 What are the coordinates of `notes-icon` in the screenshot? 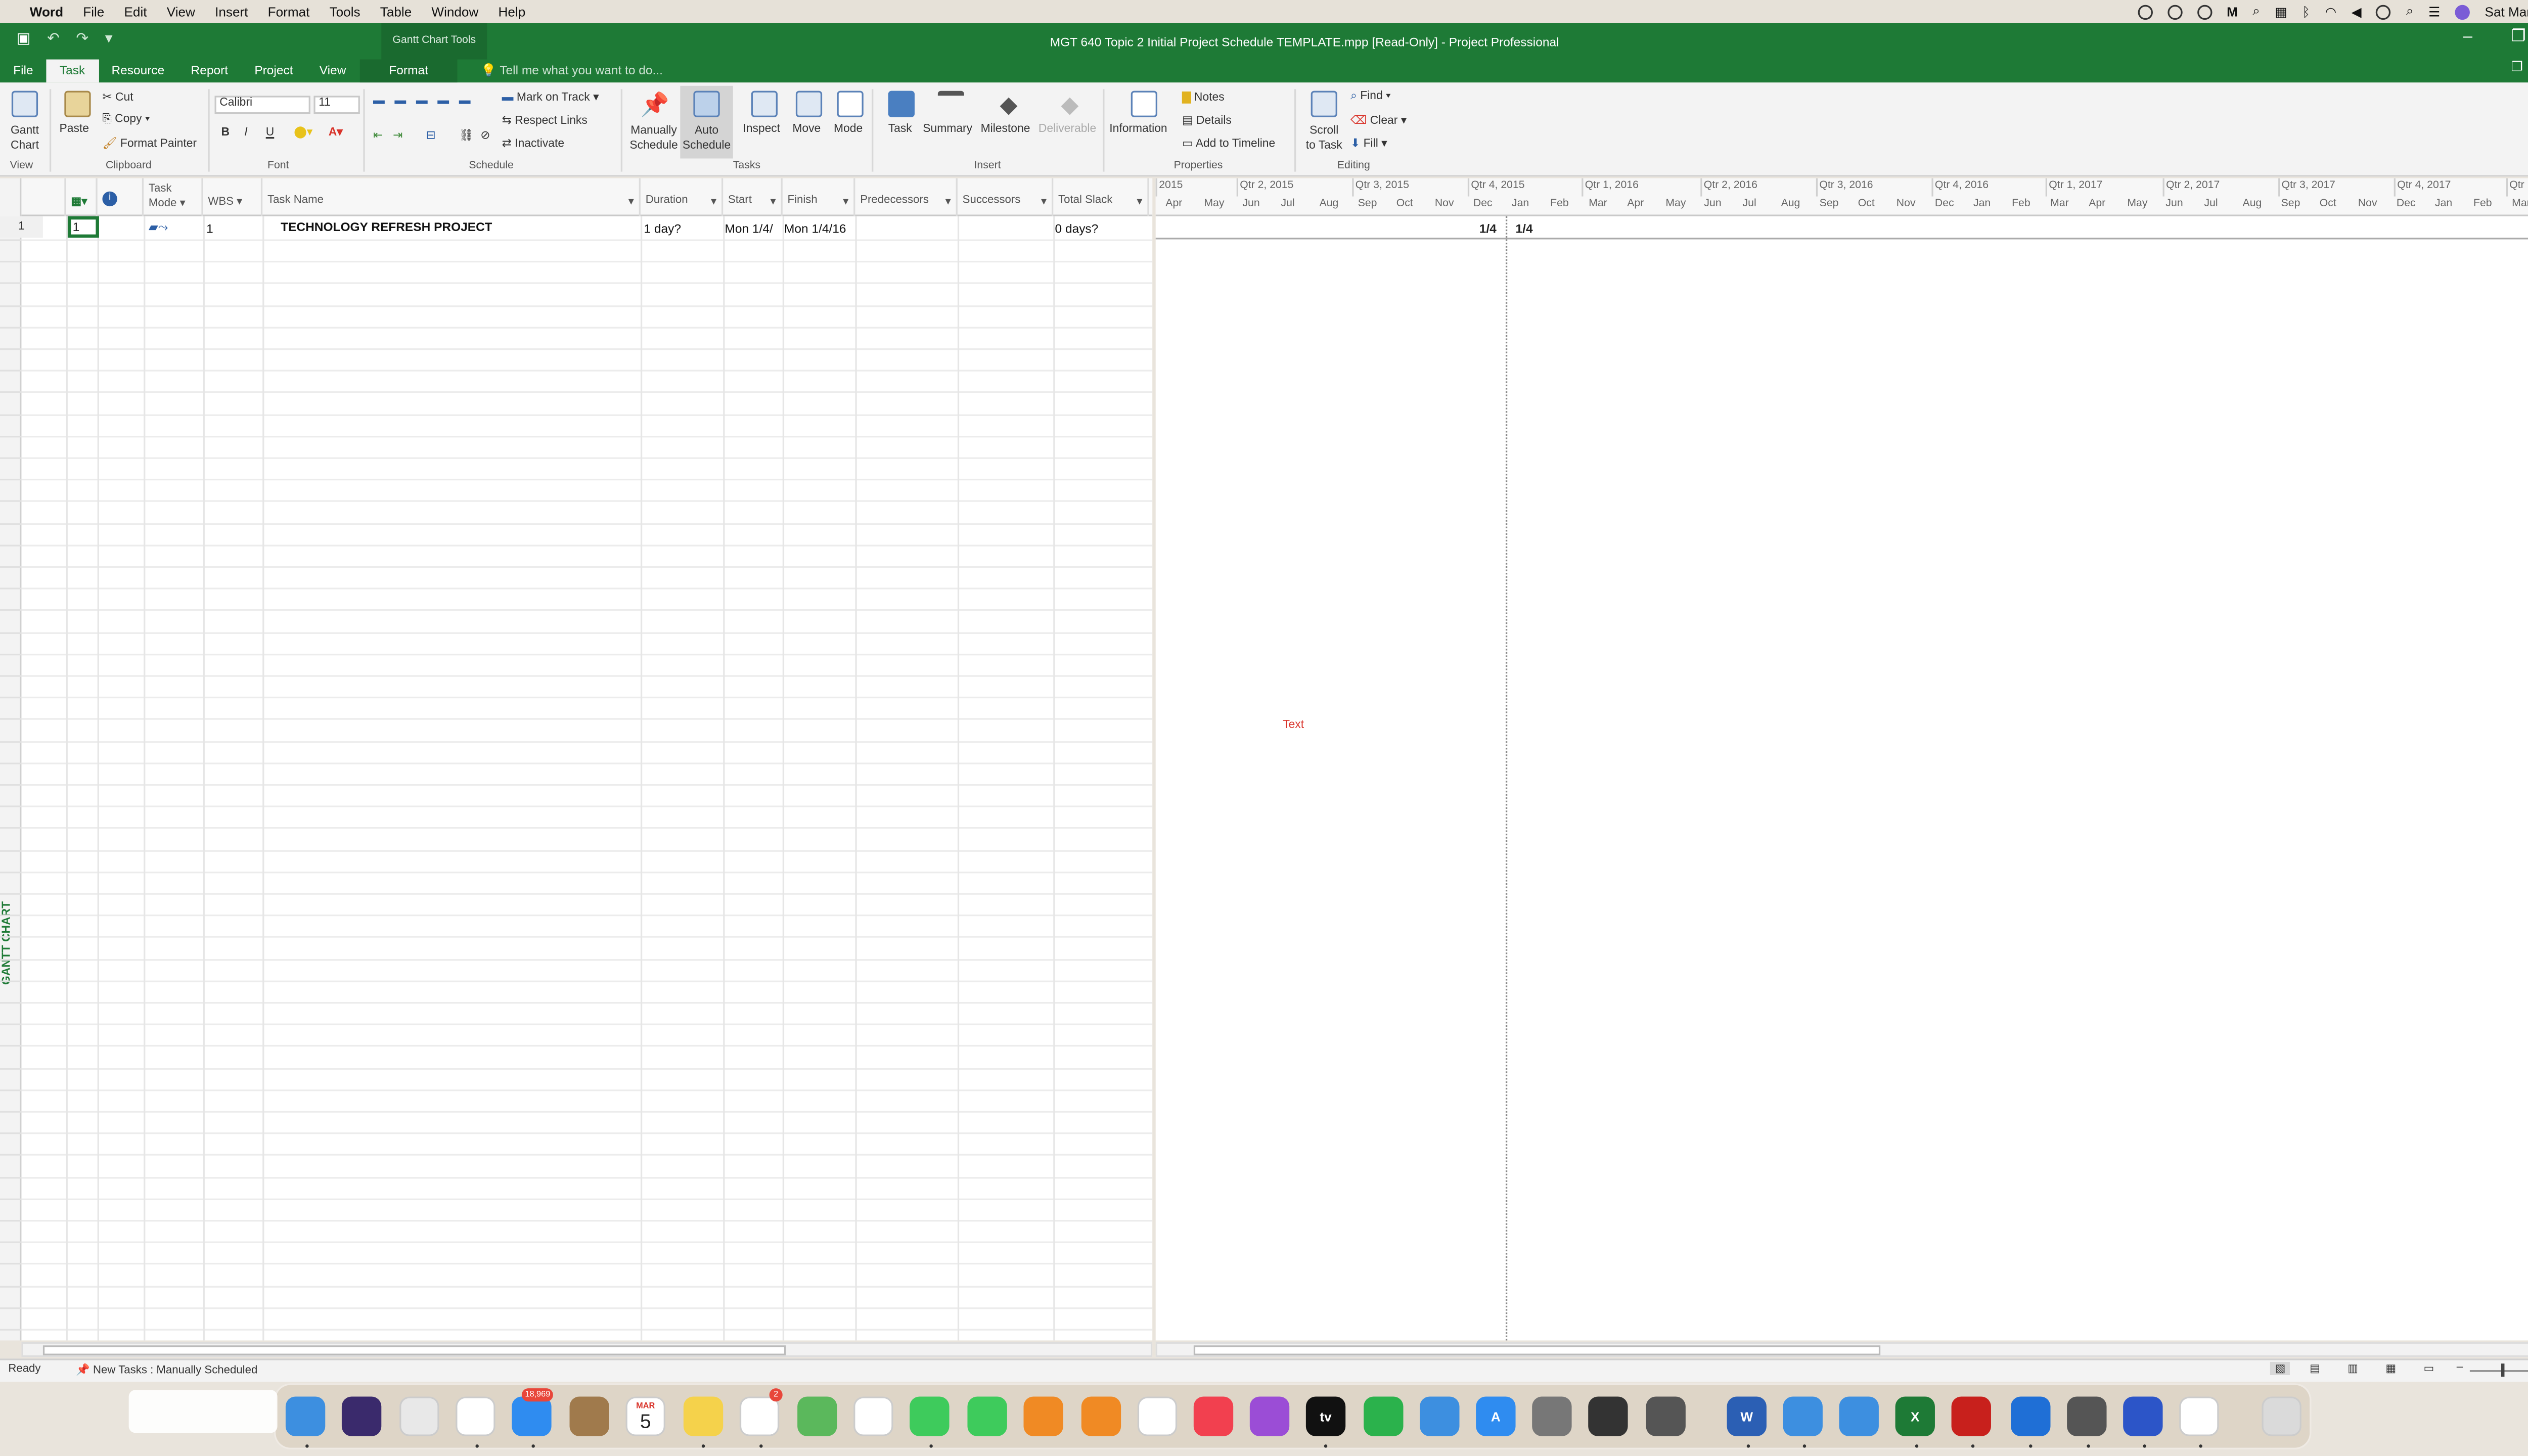 It's located at (704, 1416).